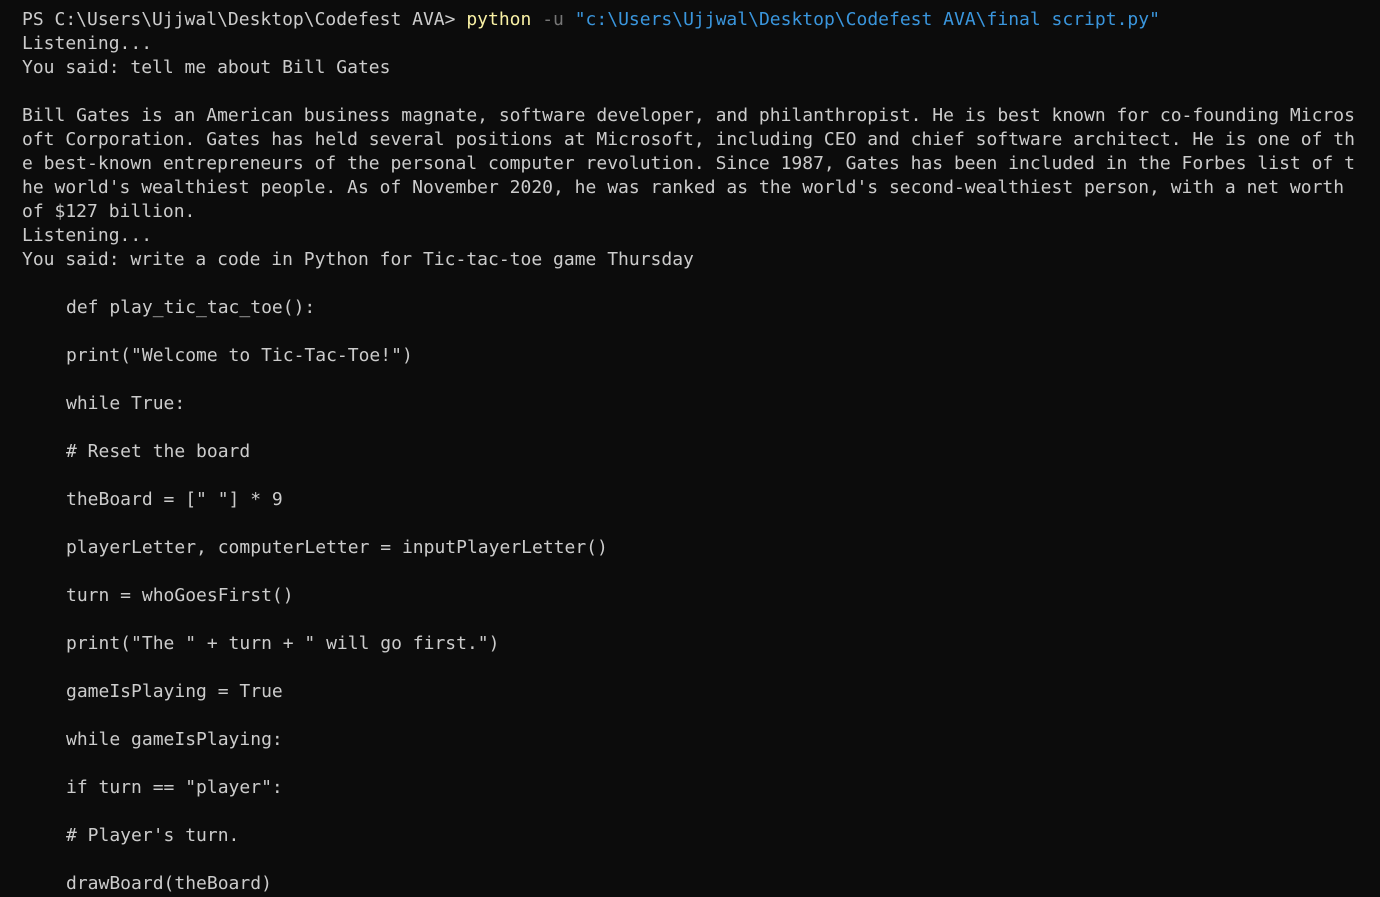 The height and width of the screenshot is (897, 1380). What do you see at coordinates (244, 19) in the screenshot?
I see `prompt-path: PS C:\Users\Ujjwal\Desktop\Codefest AVA>` at bounding box center [244, 19].